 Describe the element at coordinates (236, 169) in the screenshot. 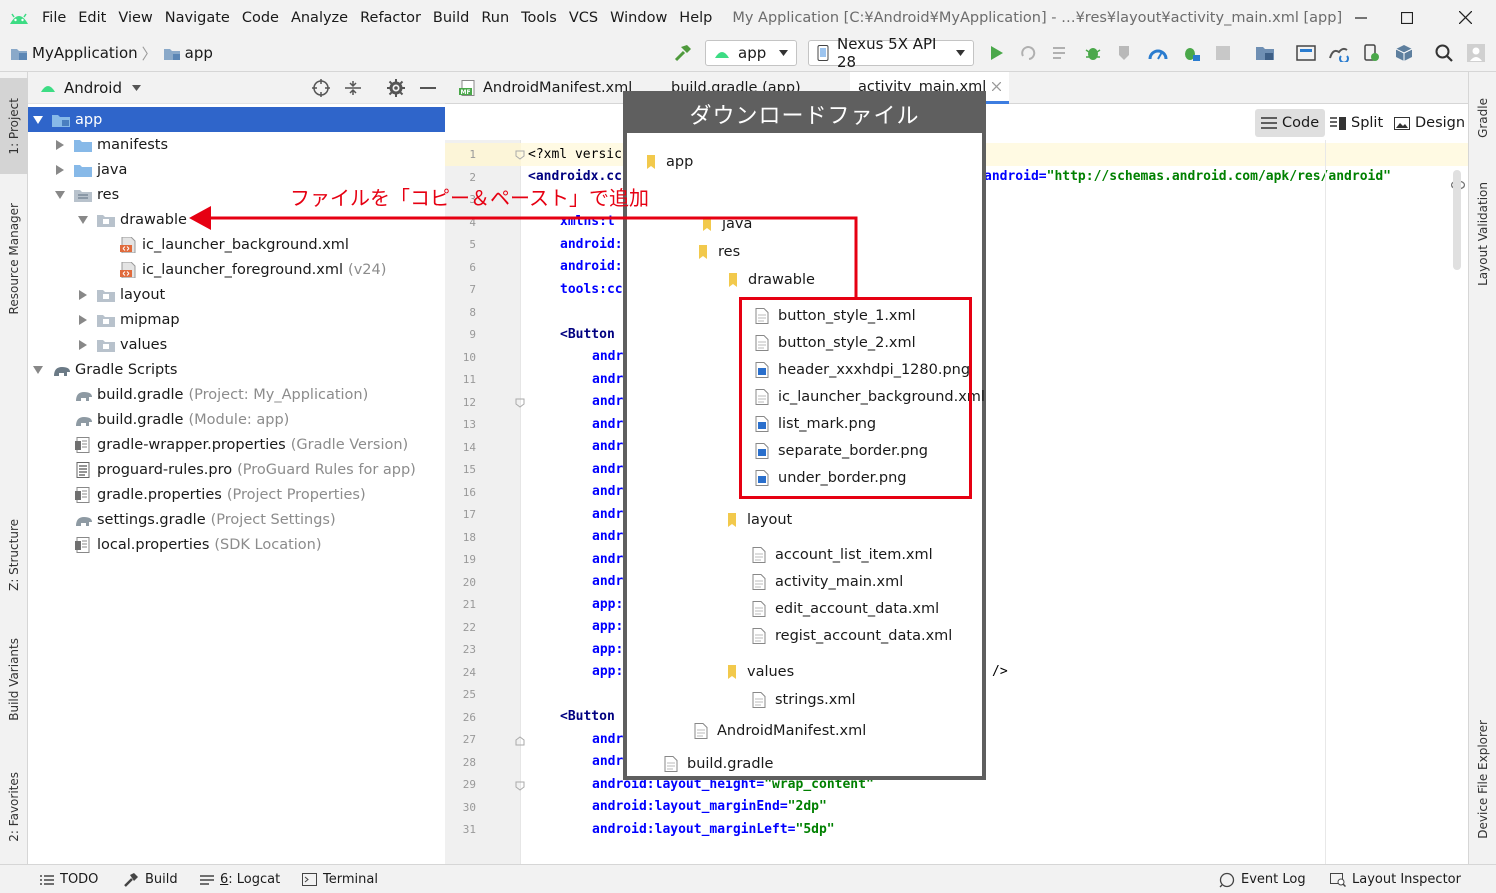

I see `tree-item-java: java` at that location.